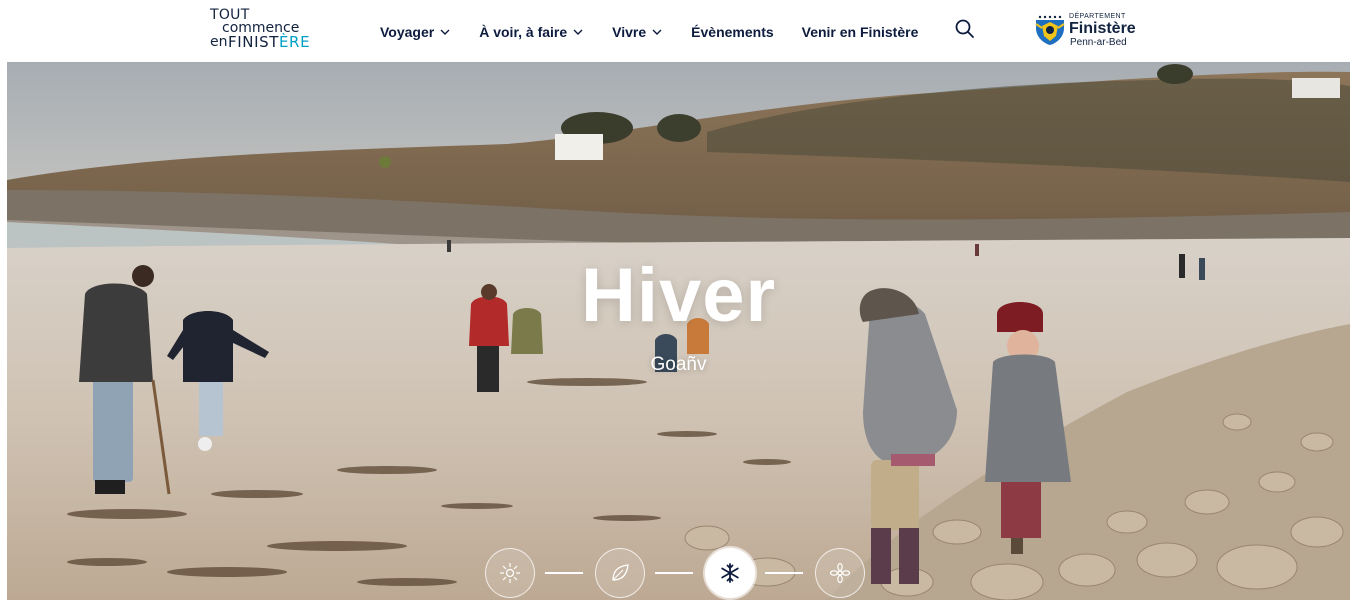 The image size is (1352, 600). What do you see at coordinates (407, 32) in the screenshot?
I see `nav-voyager-label: Voyager` at bounding box center [407, 32].